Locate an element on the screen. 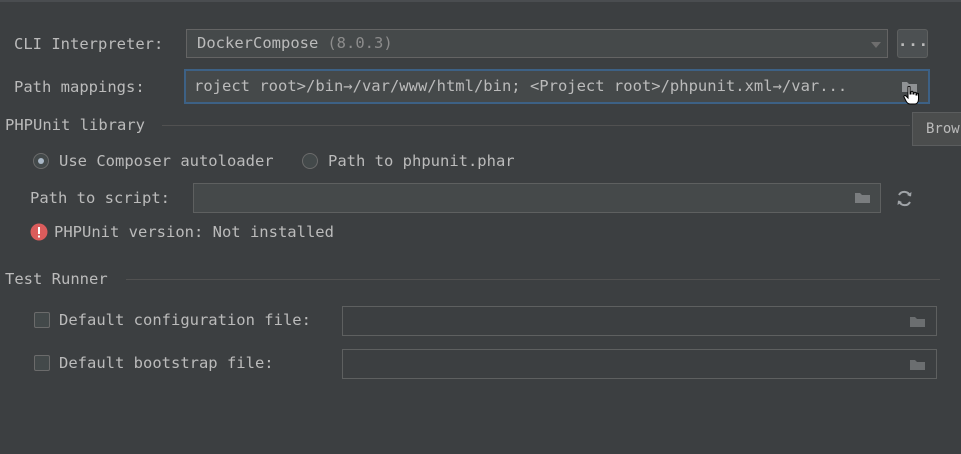 Image resolution: width=961 pixels, height=454 pixels. default-bootstrap-label: Default bootstrap file: is located at coordinates (166, 363).